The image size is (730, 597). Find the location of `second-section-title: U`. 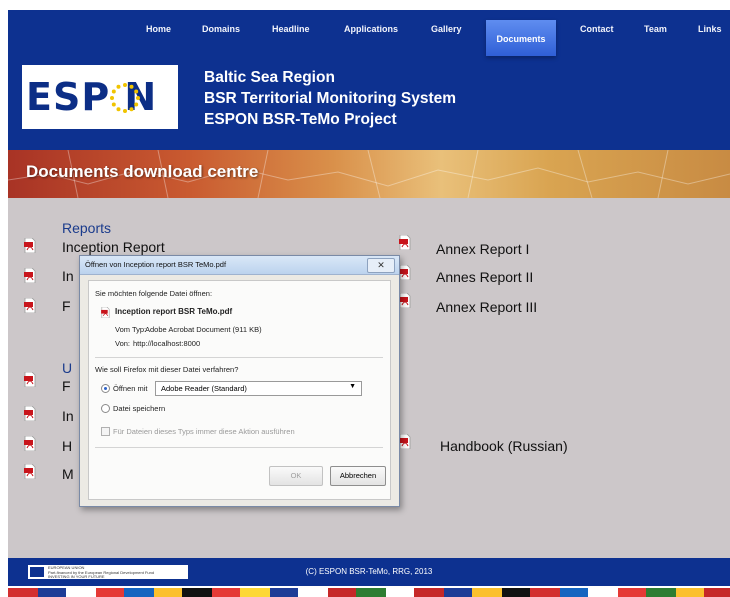

second-section-title: U is located at coordinates (67, 368).